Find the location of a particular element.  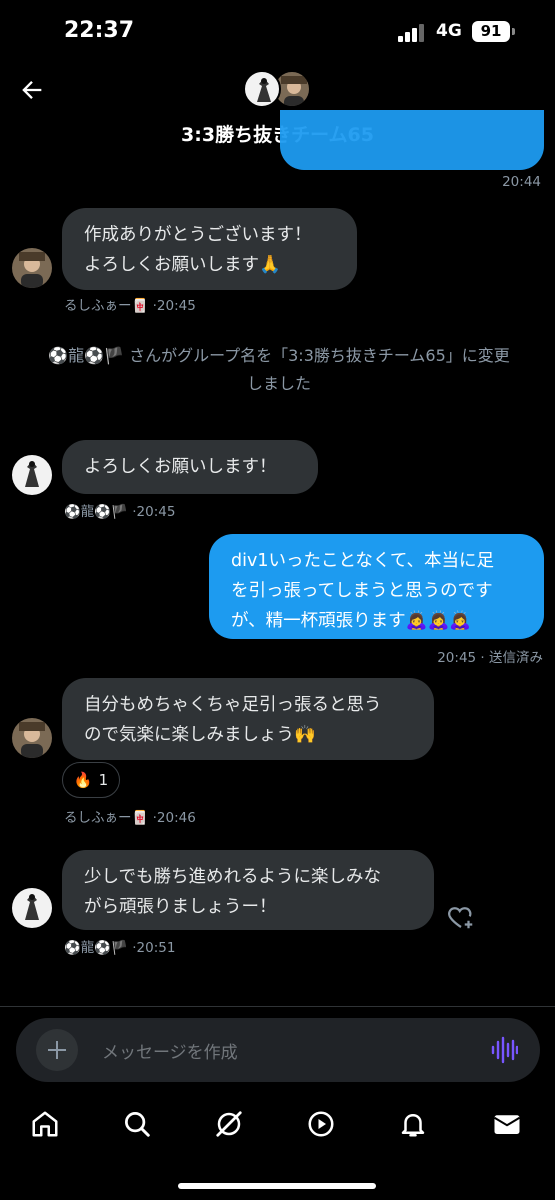

message-line: よろしくお願いします🙏 is located at coordinates (182, 265).